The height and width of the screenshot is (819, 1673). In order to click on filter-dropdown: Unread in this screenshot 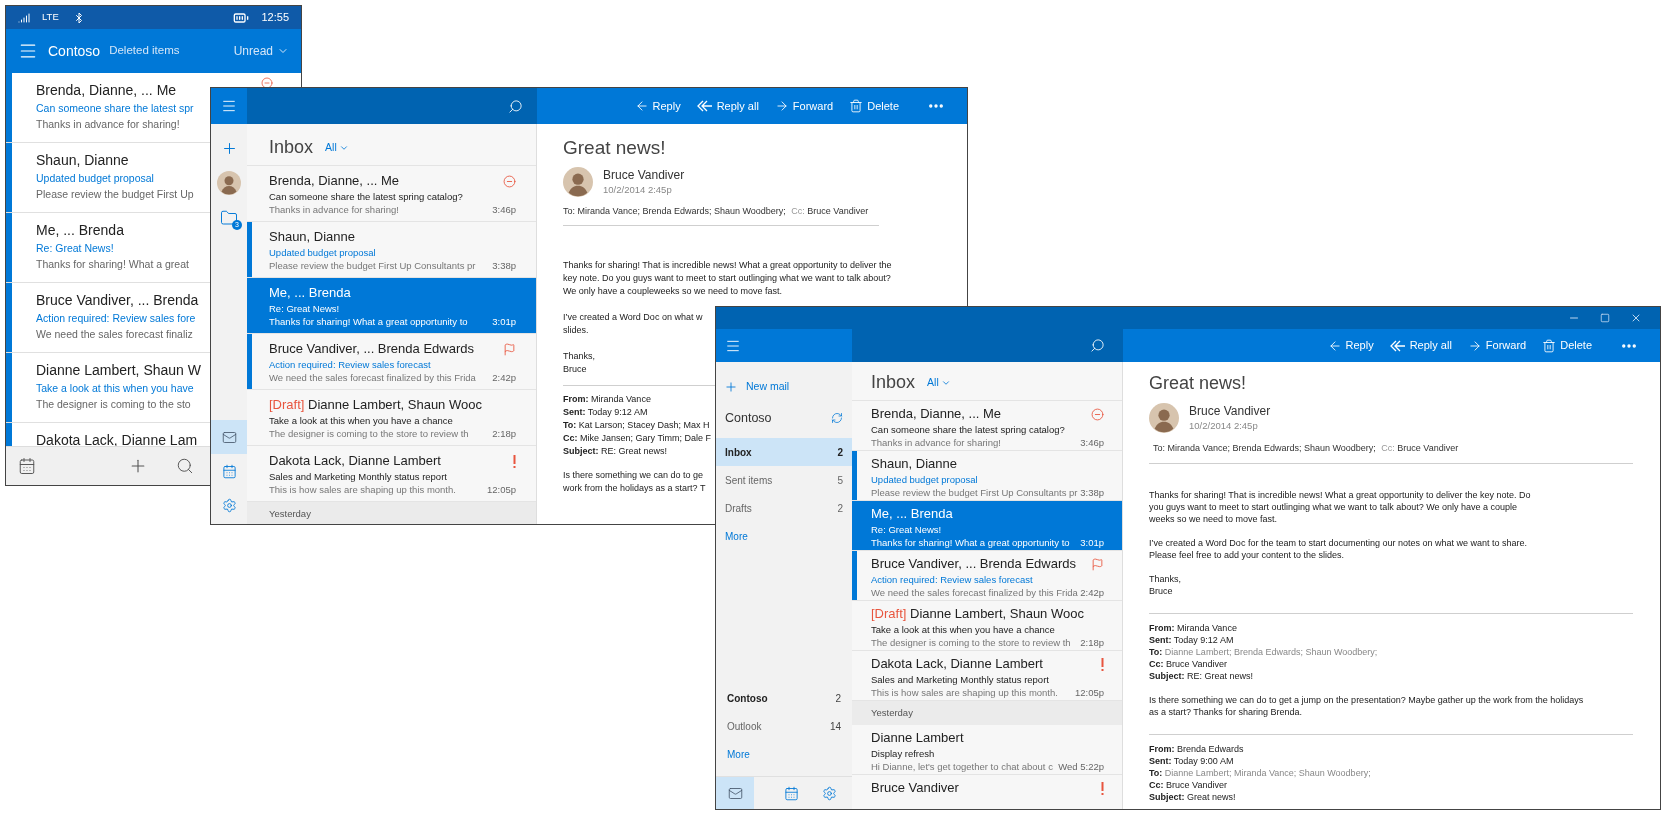, I will do `click(261, 51)`.